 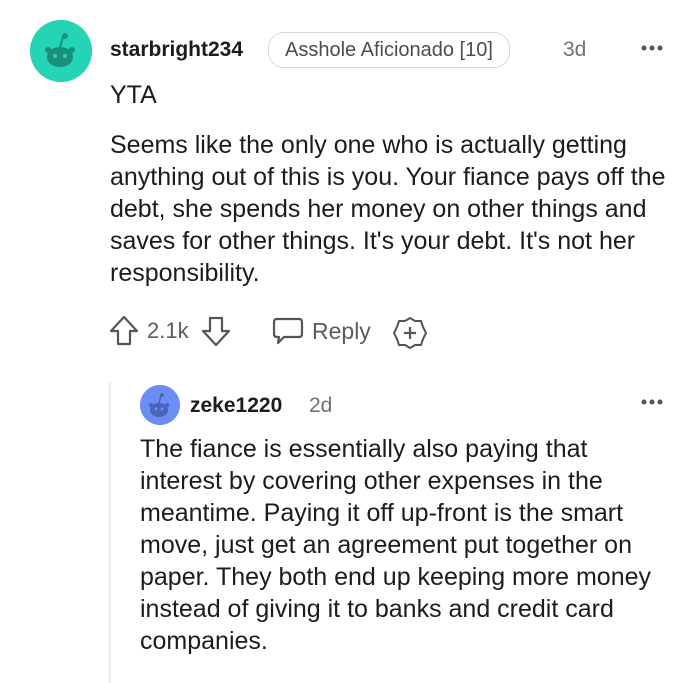 I want to click on vote-count: 2.1k, so click(x=168, y=330).